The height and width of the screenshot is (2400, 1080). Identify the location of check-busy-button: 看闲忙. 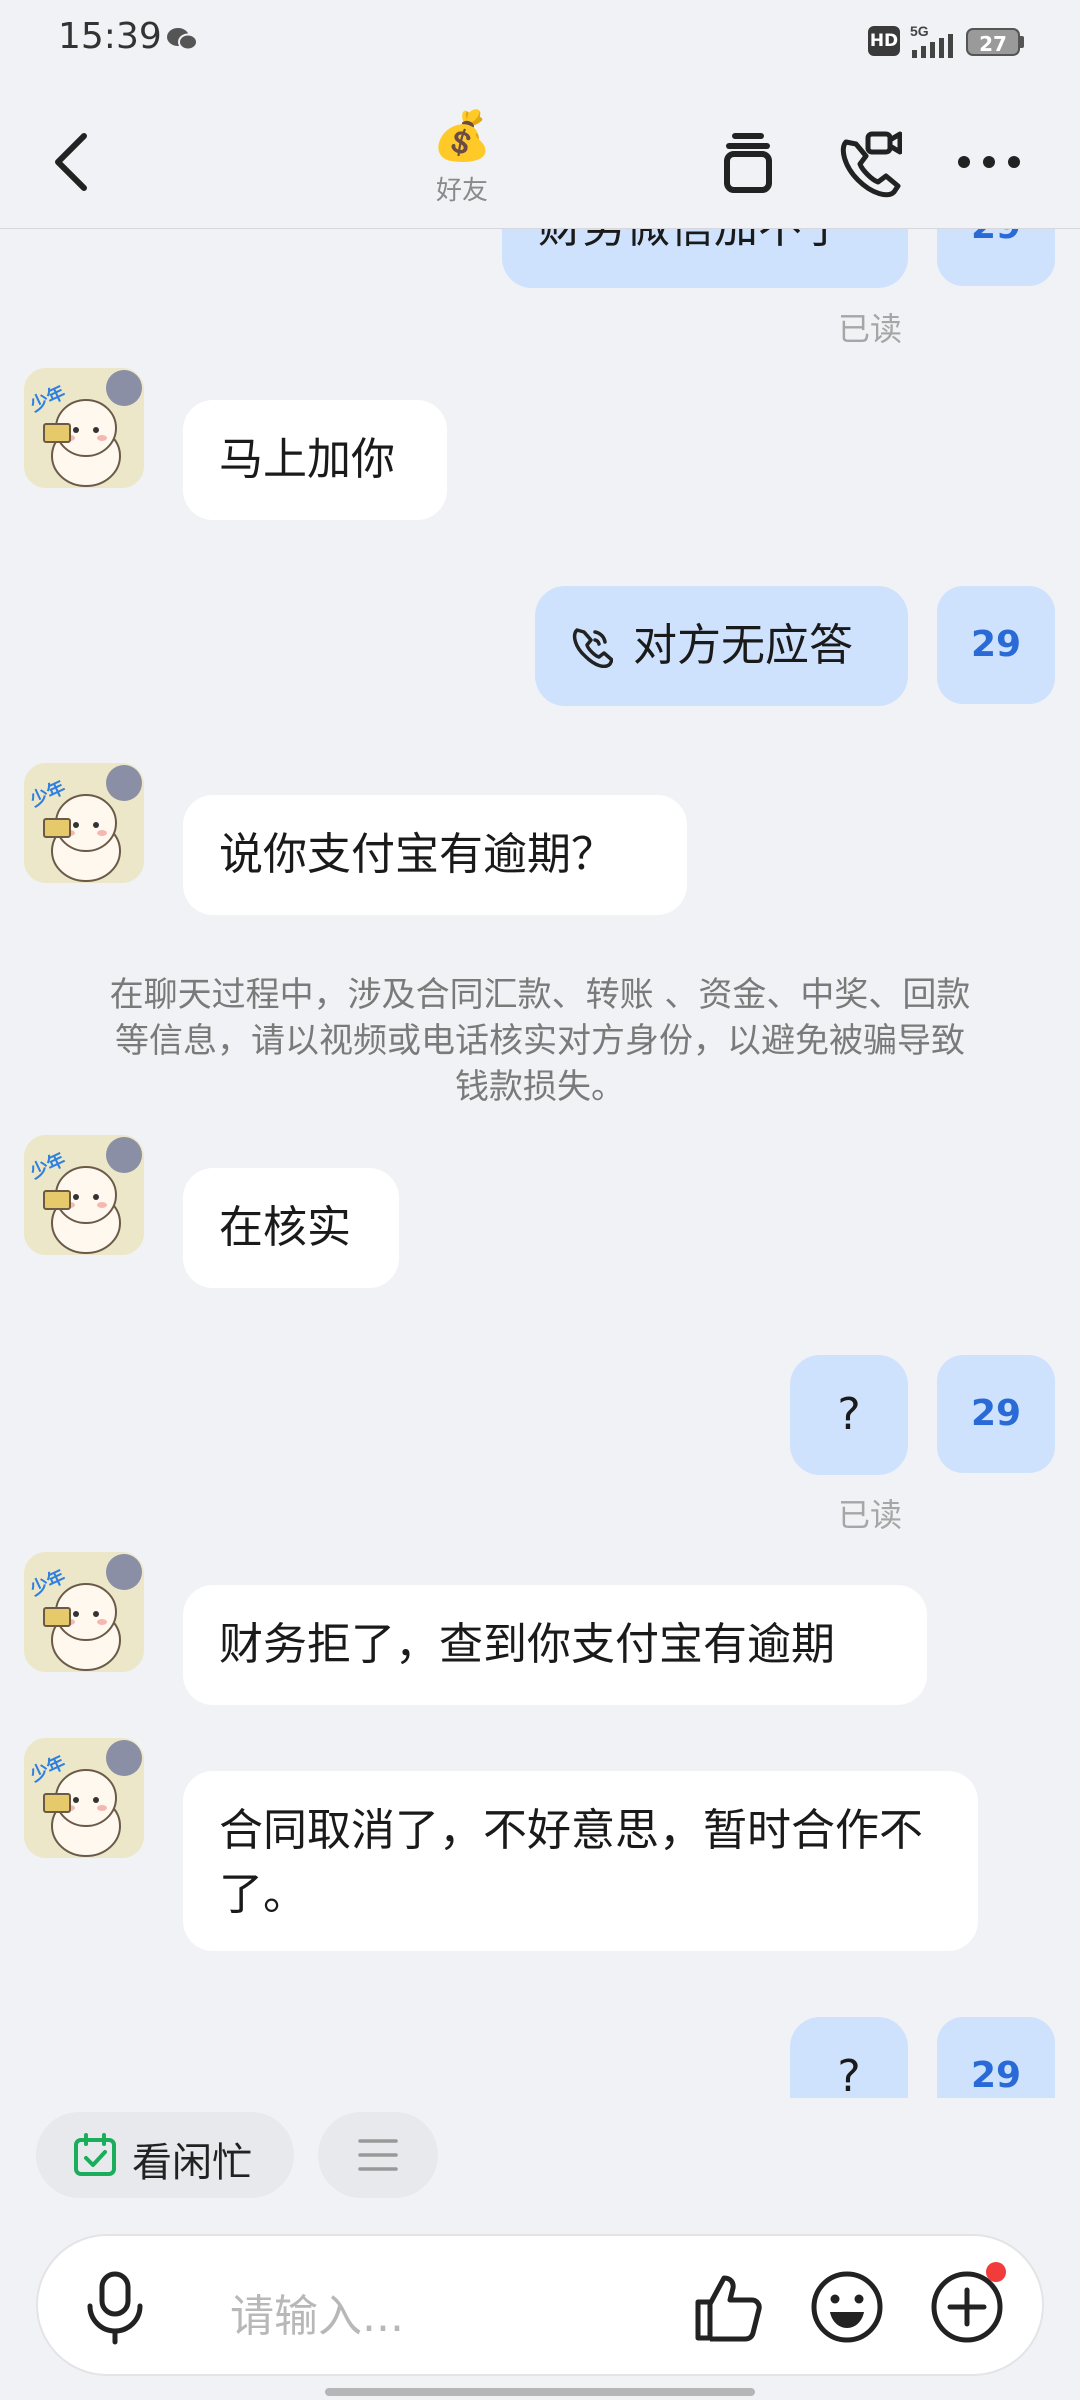
(165, 2155).